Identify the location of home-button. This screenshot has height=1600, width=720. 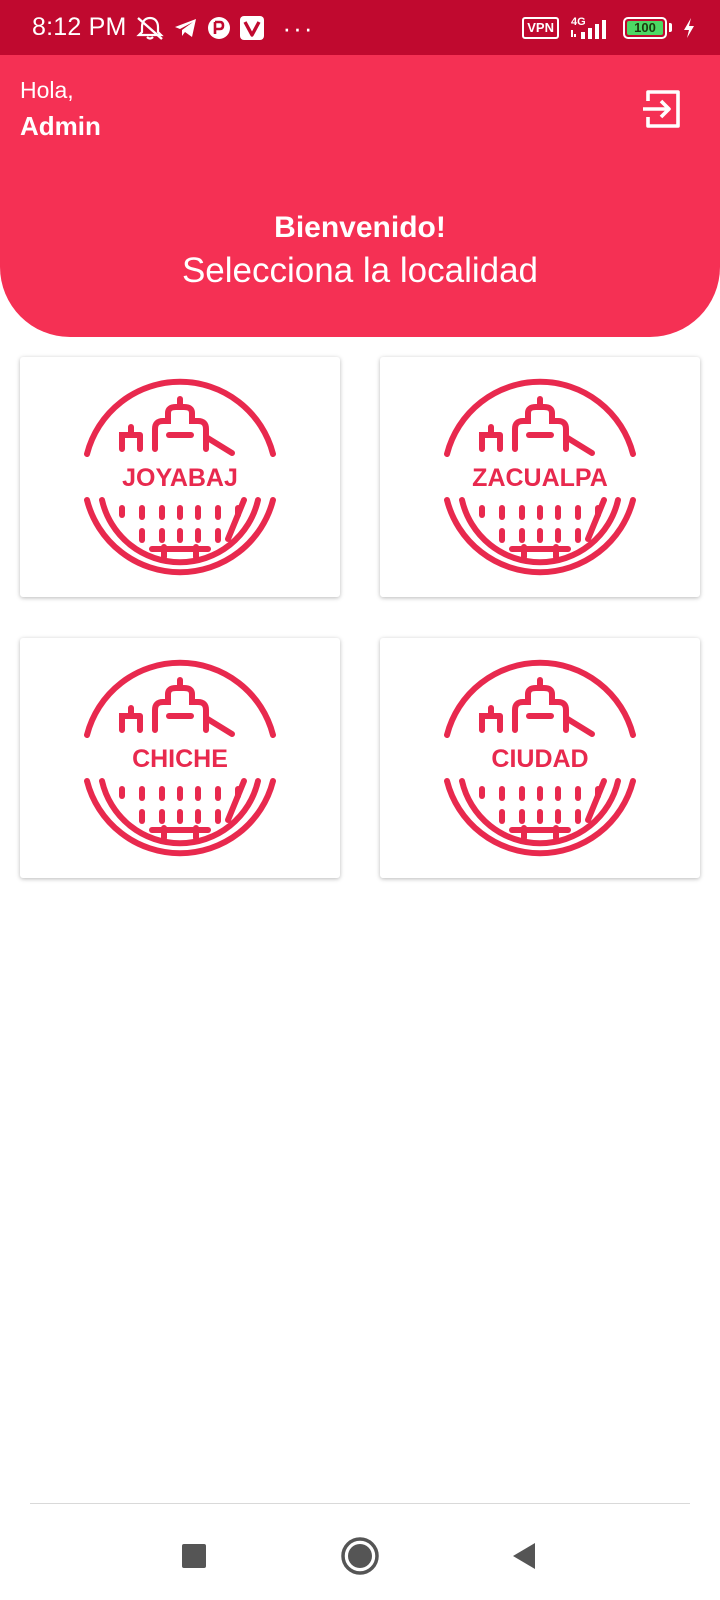
(360, 1556).